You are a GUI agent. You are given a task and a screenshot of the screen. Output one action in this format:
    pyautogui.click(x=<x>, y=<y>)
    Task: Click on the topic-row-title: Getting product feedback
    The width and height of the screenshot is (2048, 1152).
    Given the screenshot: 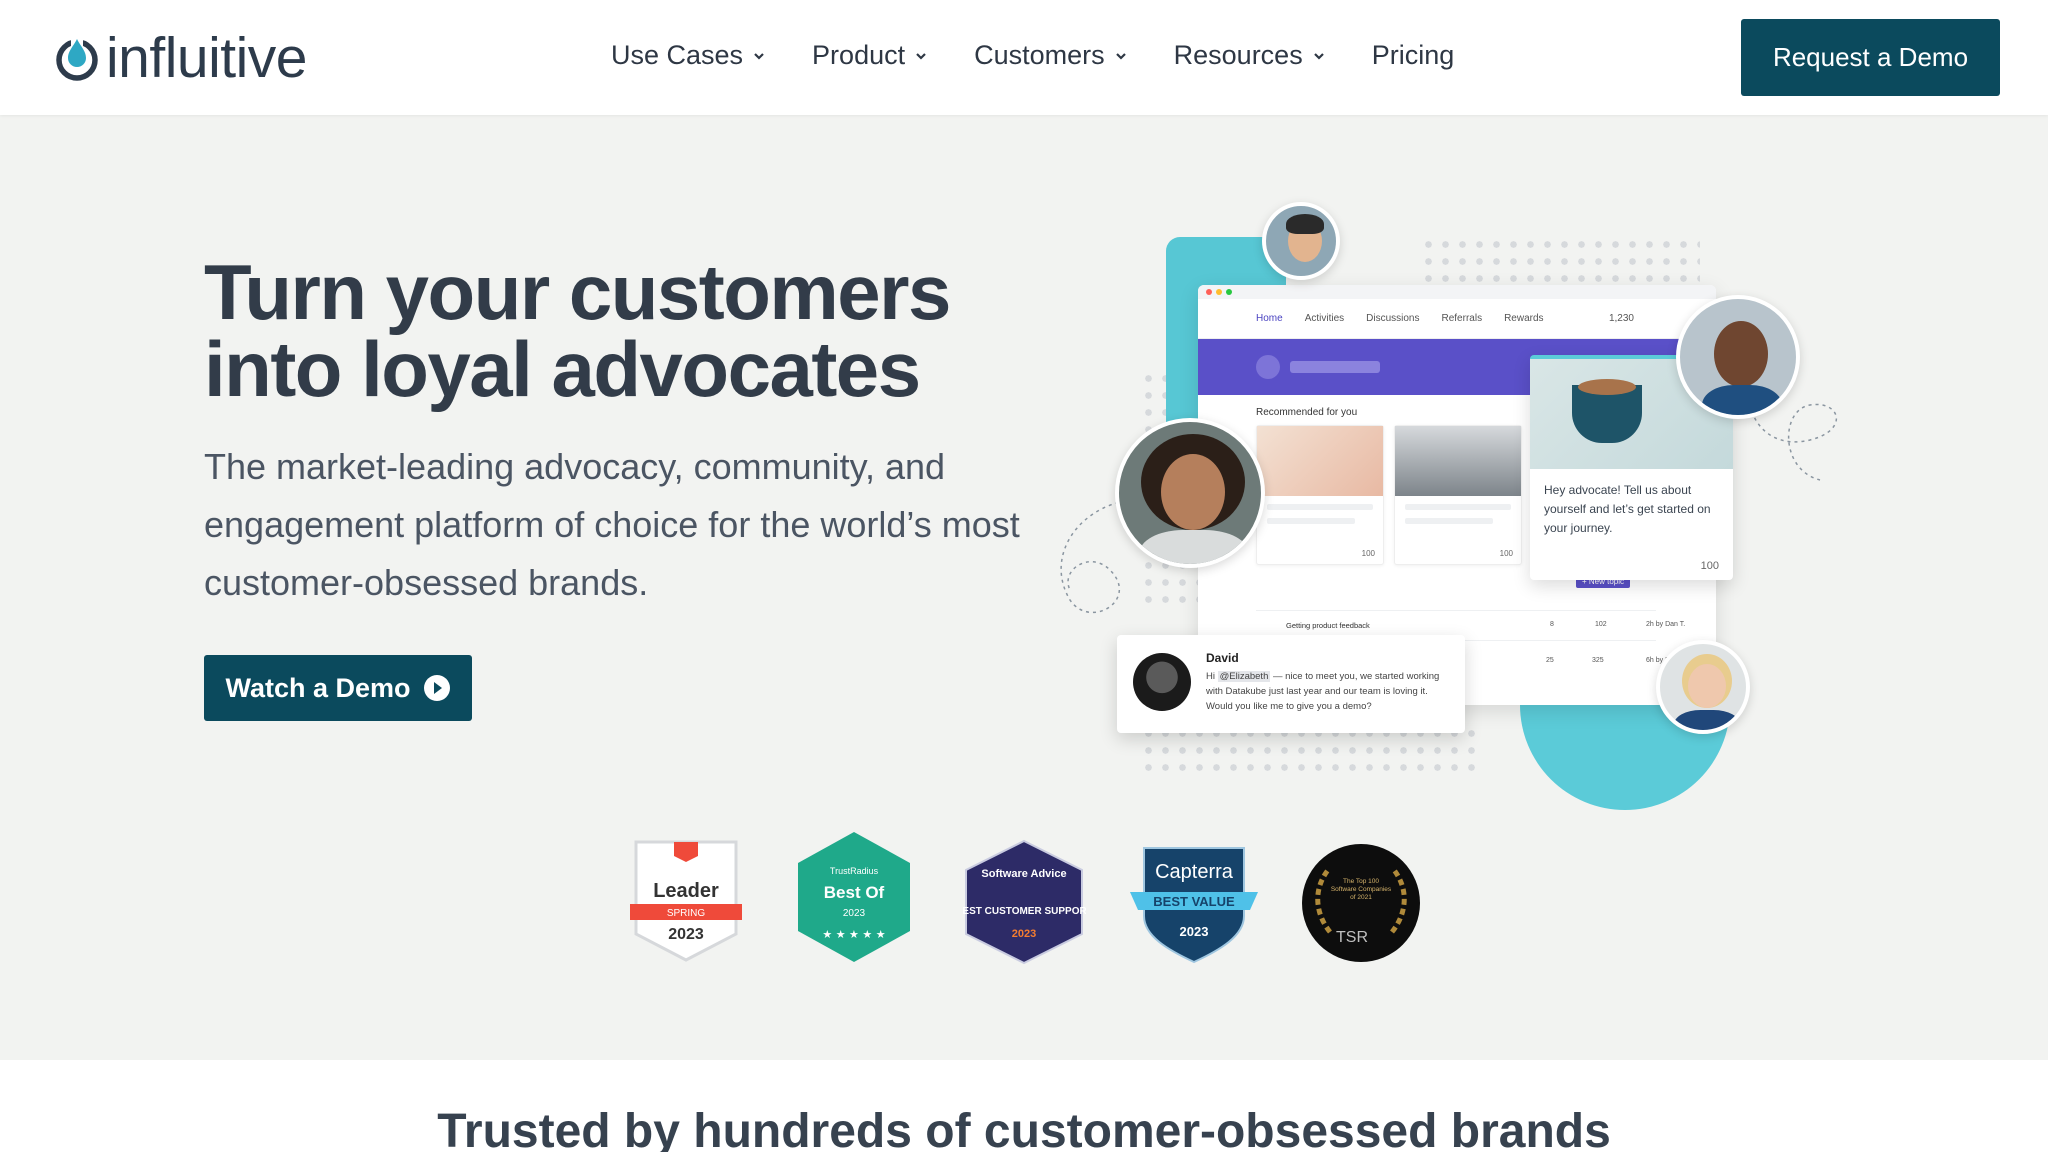 What is the action you would take?
    pyautogui.click(x=1328, y=625)
    